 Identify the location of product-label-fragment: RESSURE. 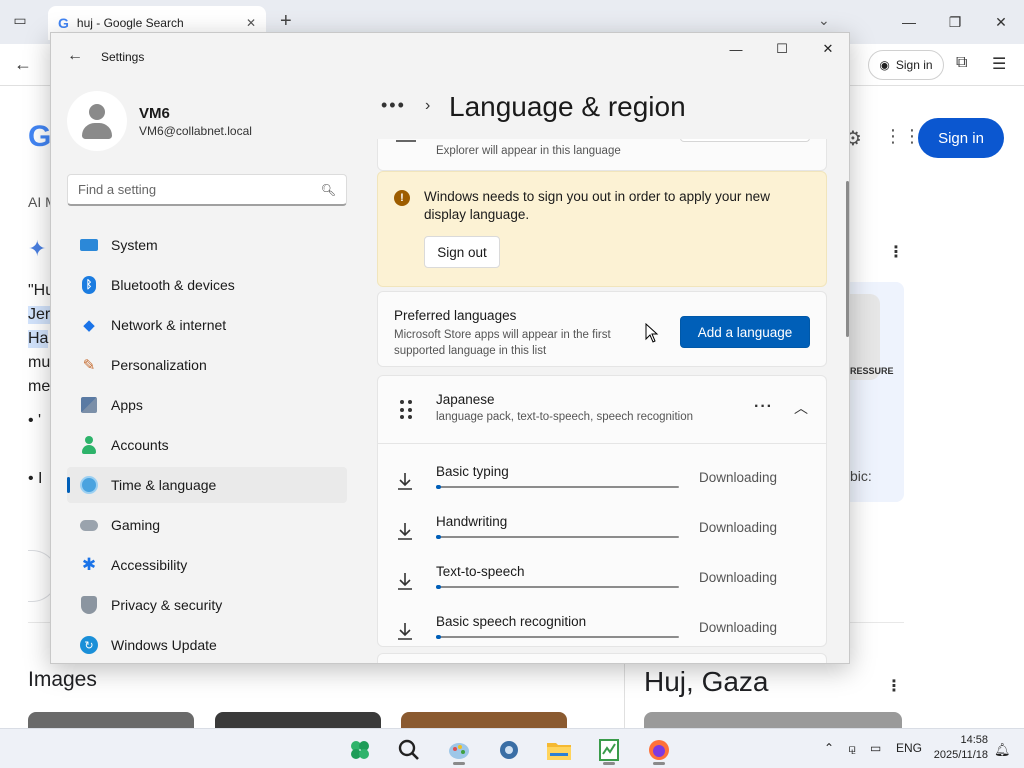
(872, 371).